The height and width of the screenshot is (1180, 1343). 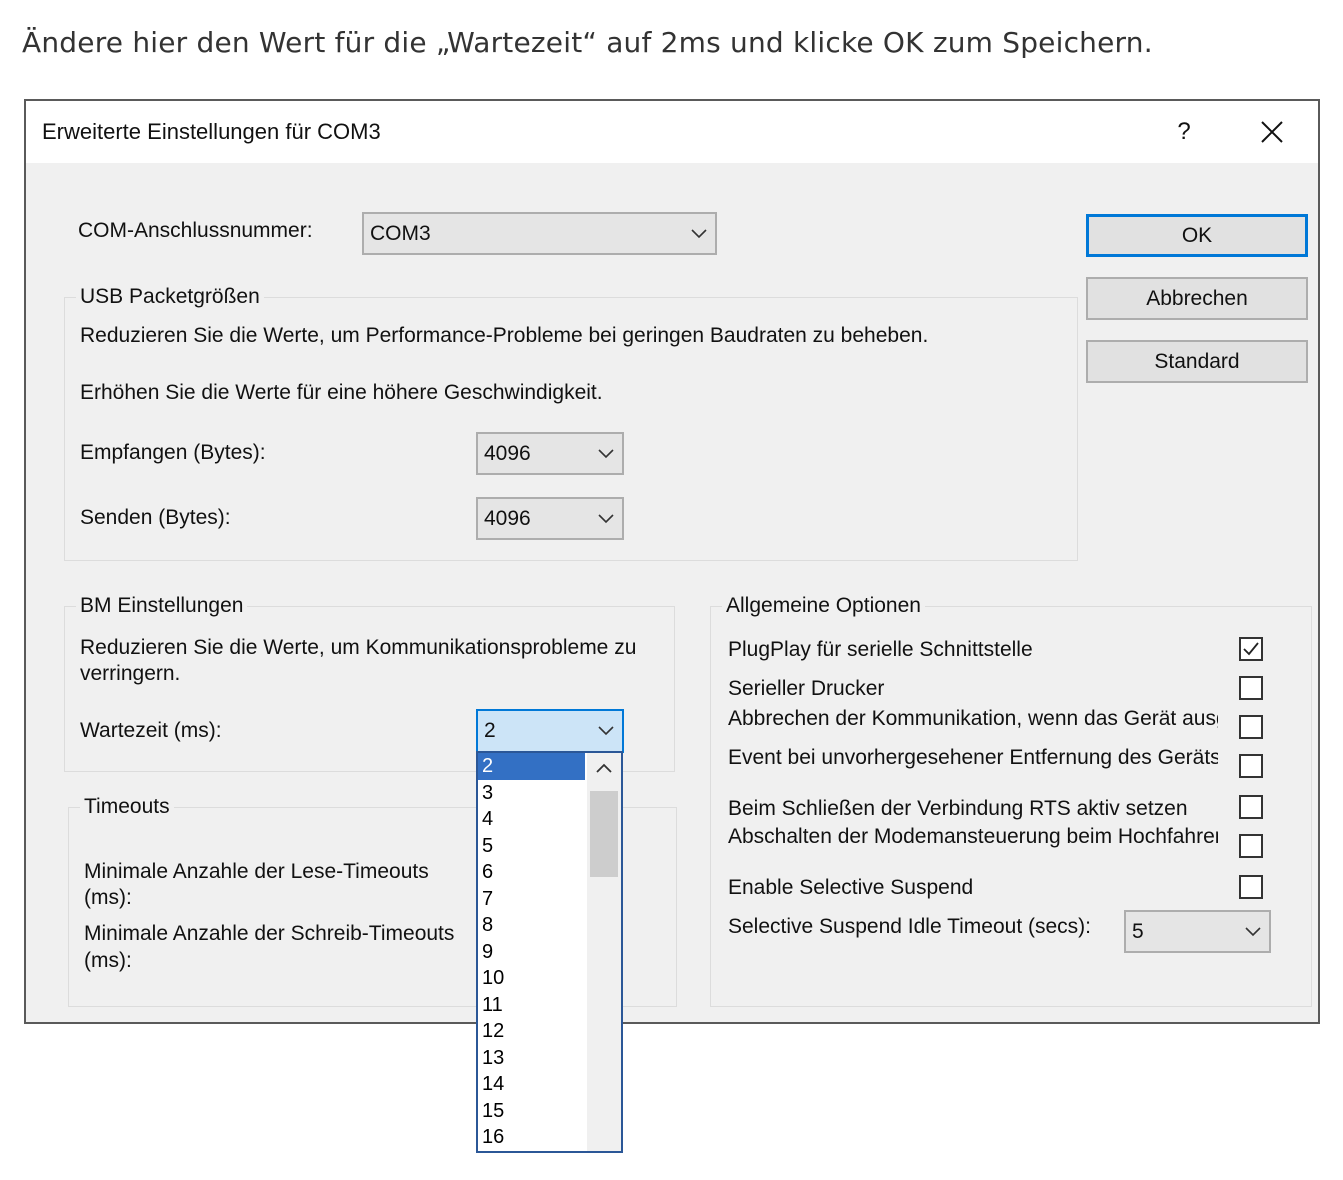 I want to click on dropdown-option: 5, so click(x=531, y=846).